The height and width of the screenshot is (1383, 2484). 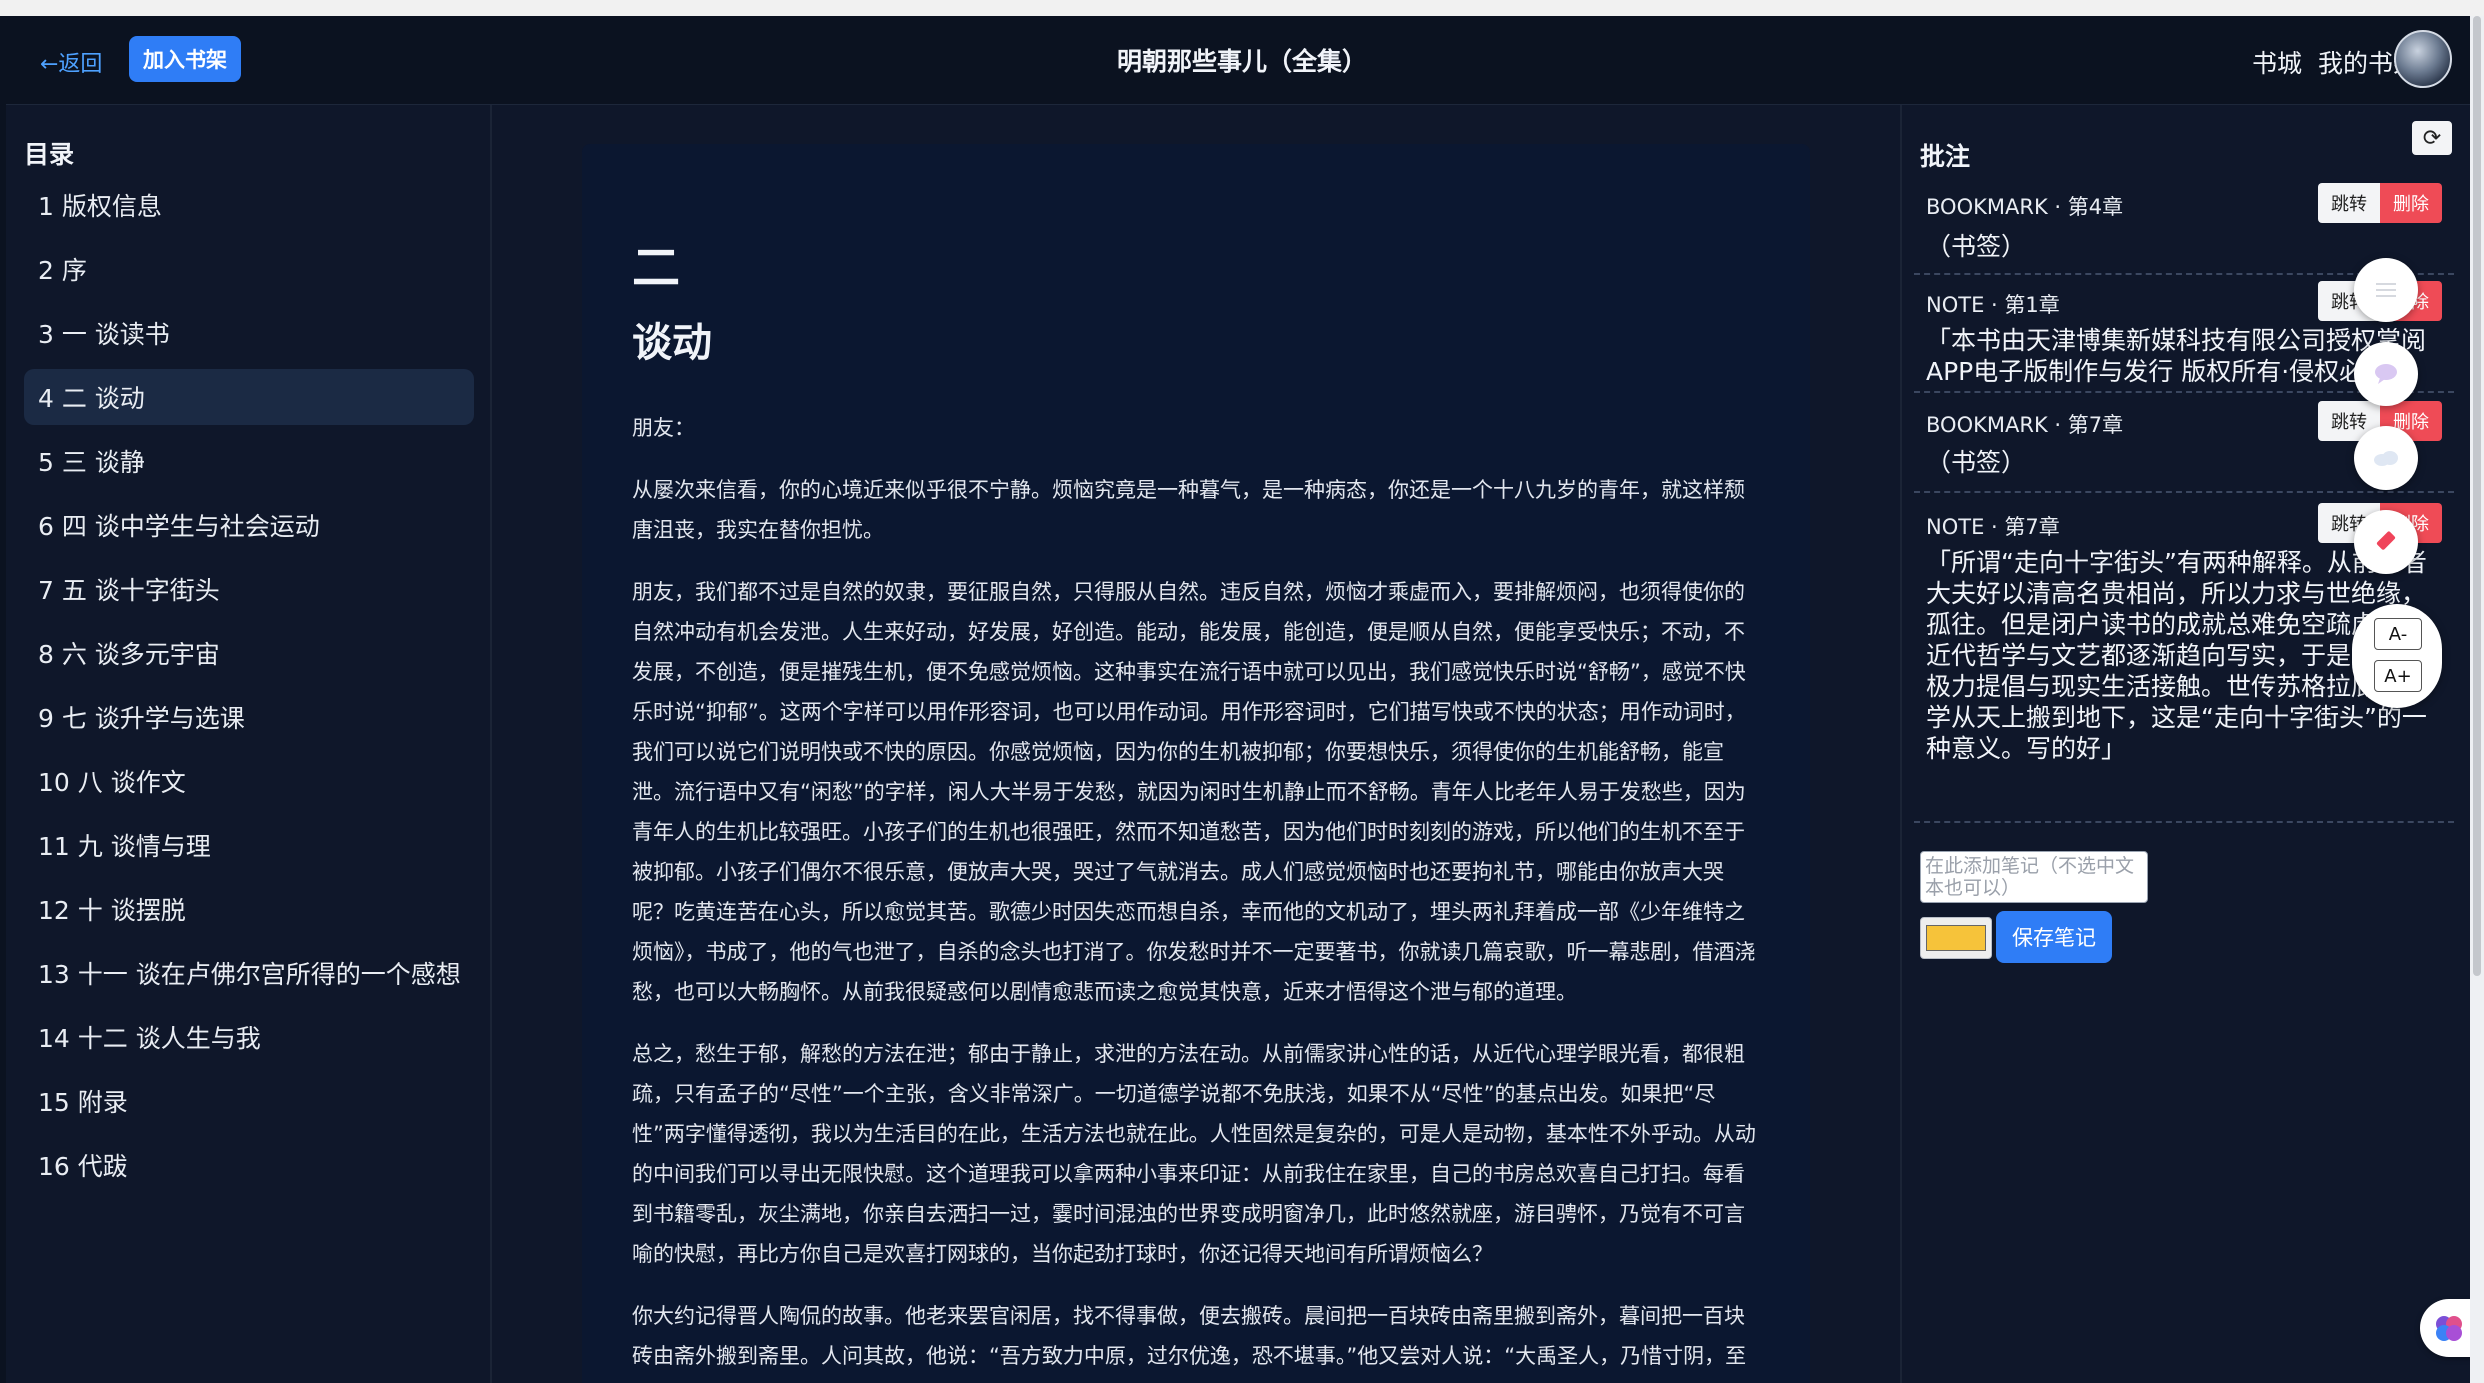 I want to click on comment-float-button, so click(x=2386, y=374).